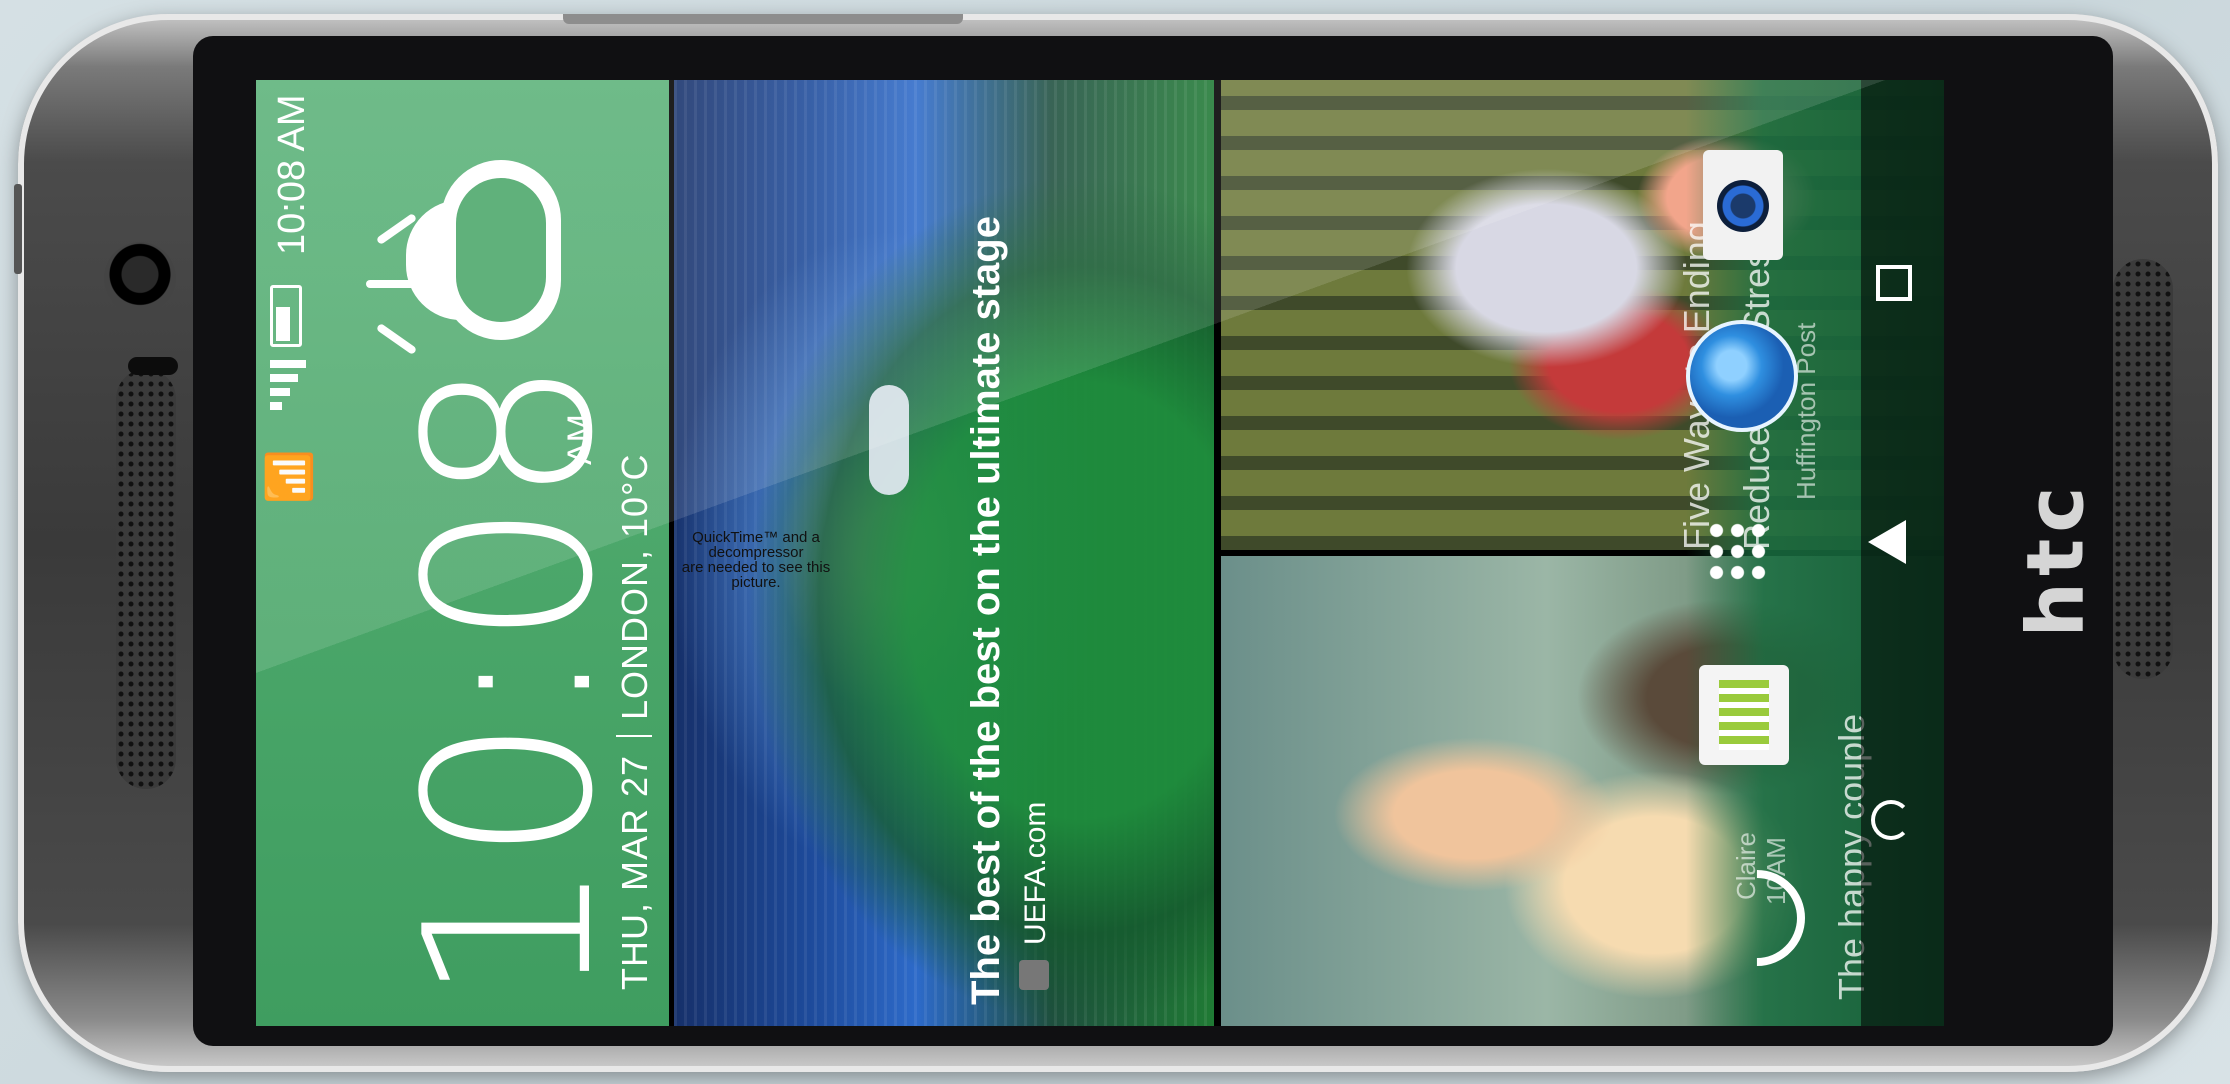 The height and width of the screenshot is (1084, 2230). What do you see at coordinates (2056, 559) in the screenshot?
I see `brand-logo: htc` at bounding box center [2056, 559].